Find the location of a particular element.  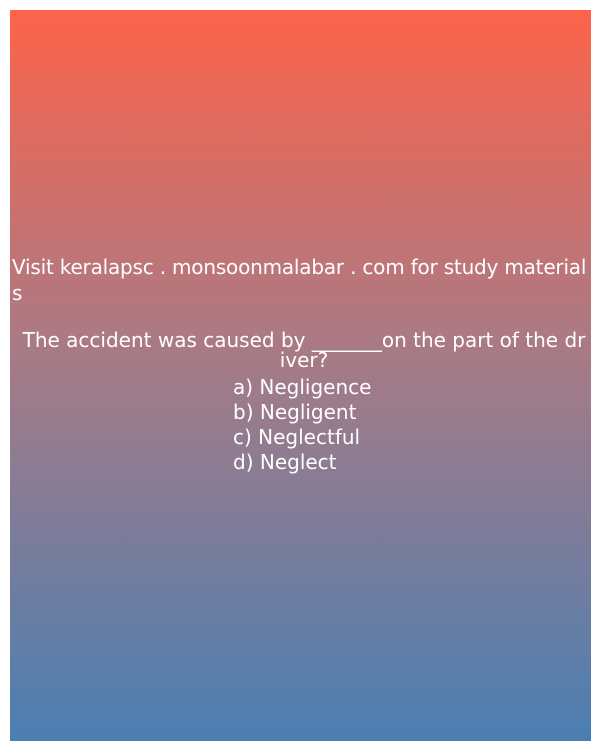

option-d: d) Neglect is located at coordinates (285, 462).